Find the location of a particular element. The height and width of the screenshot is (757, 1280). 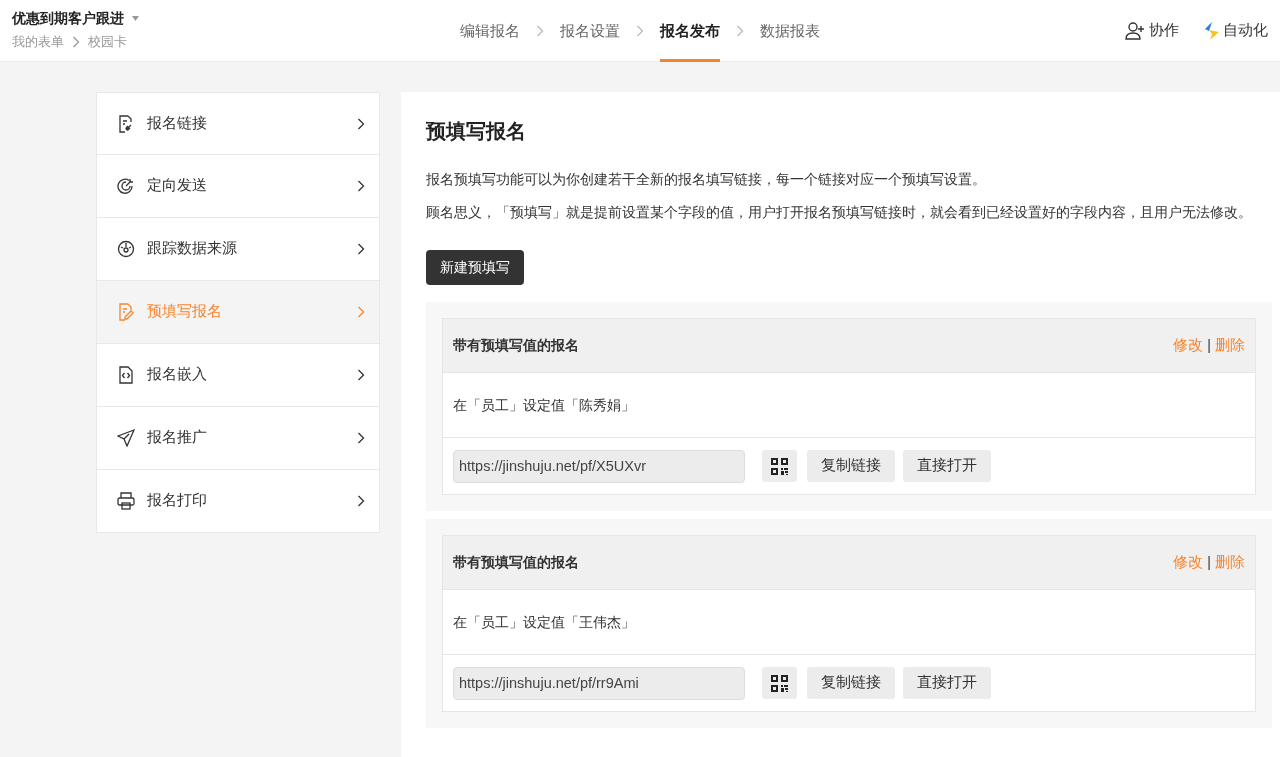

new-prefill-button: 新建预填写 is located at coordinates (475, 267).